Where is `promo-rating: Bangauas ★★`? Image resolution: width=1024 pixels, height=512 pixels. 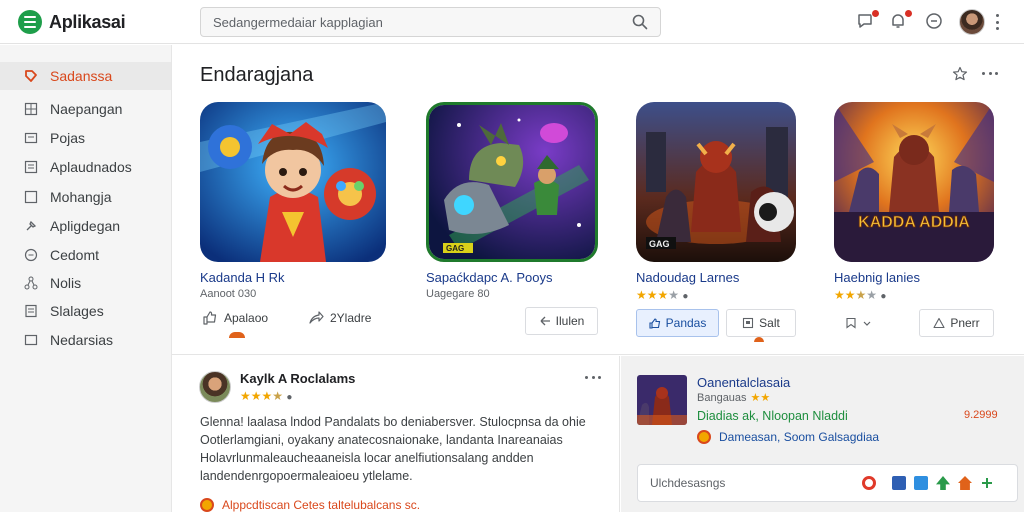 promo-rating: Bangauas ★★ is located at coordinates (734, 398).